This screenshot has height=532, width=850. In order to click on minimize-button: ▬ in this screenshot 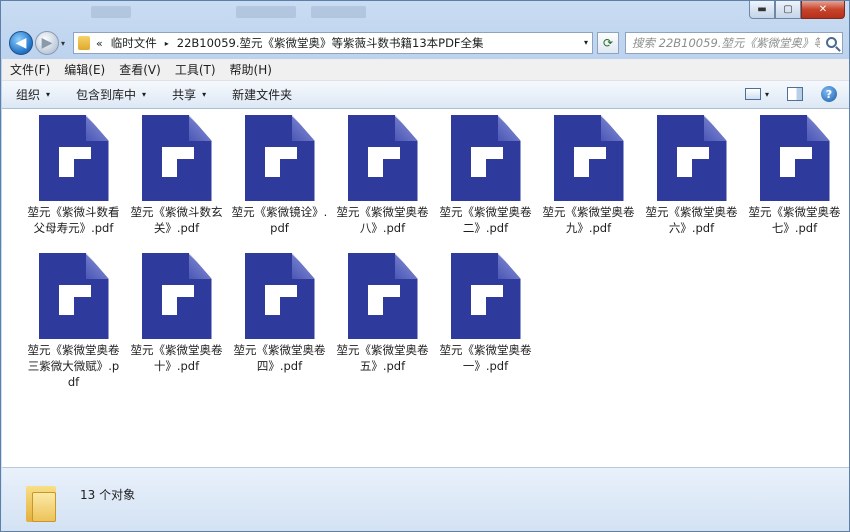, I will do `click(762, 10)`.